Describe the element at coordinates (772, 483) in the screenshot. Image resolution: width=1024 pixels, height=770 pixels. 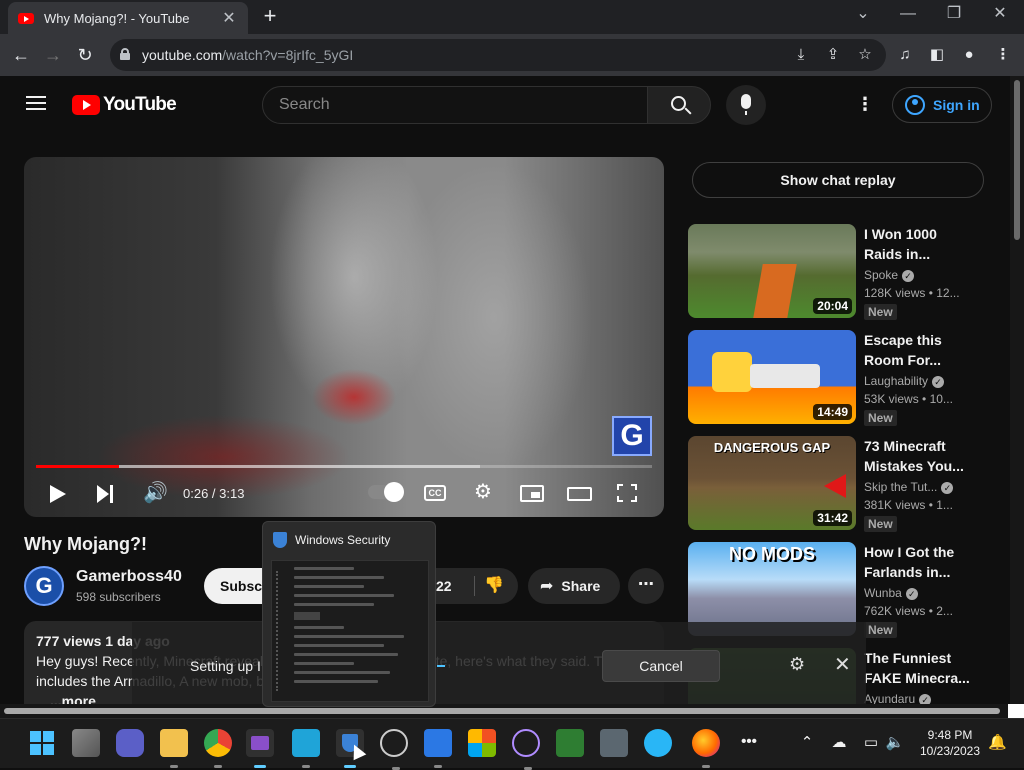
I see `recommendation-thumbnail: DANGEROUS GAP 31:42` at that location.